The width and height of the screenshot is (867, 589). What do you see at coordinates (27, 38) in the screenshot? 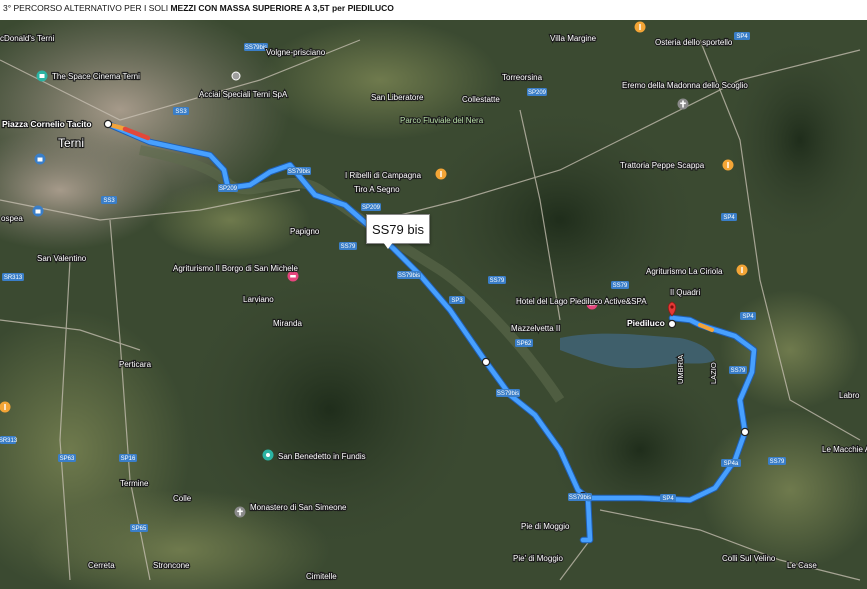
I see `place-label: cDonald's Terni` at bounding box center [27, 38].